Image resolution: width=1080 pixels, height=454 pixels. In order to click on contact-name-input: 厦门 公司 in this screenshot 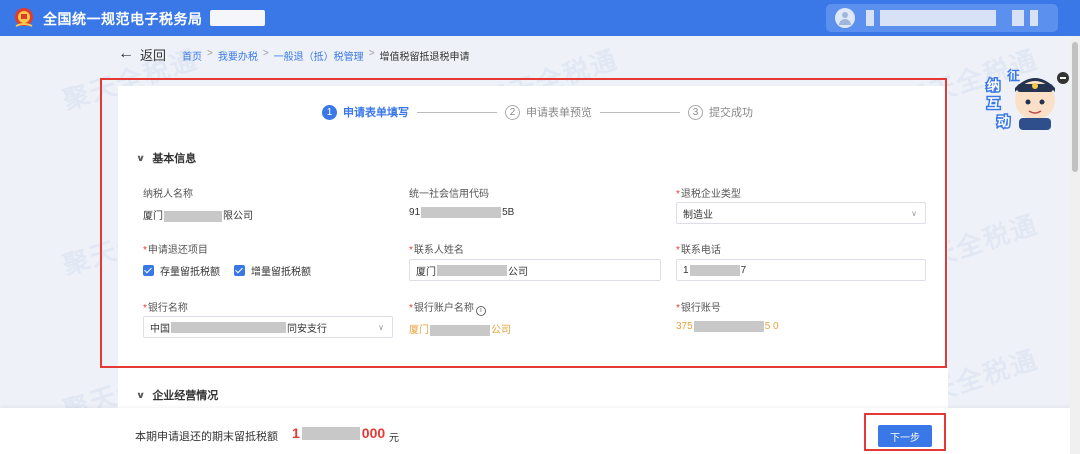, I will do `click(535, 270)`.